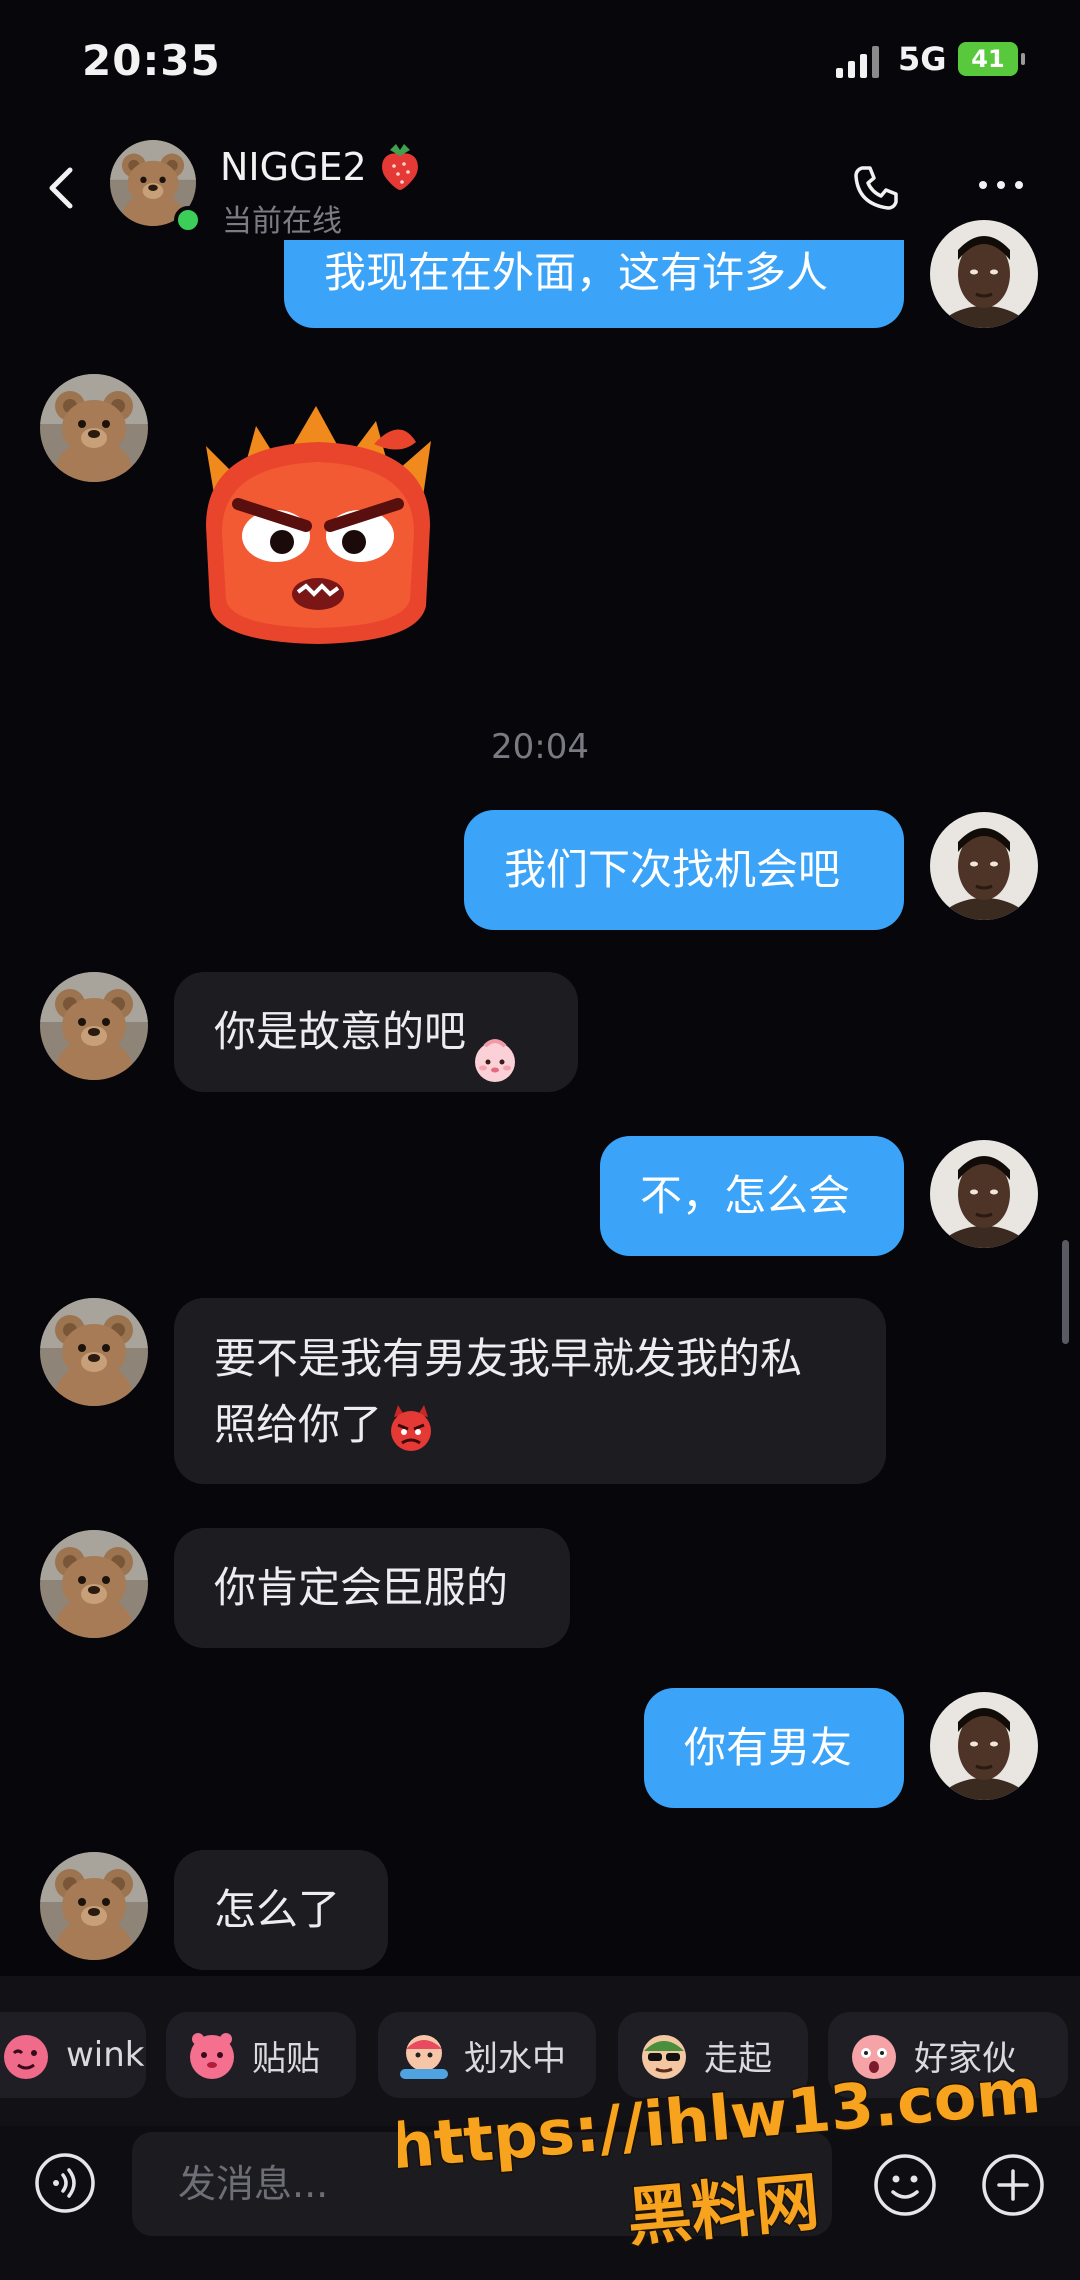 This screenshot has width=1080, height=2280. Describe the element at coordinates (27, 2055) in the screenshot. I see `wink-sticker-icon` at that location.